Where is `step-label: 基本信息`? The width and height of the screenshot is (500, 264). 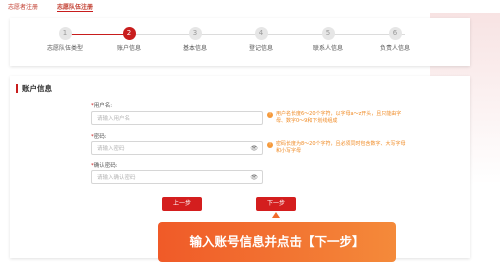
step-label: 基本信息 is located at coordinates (194, 48).